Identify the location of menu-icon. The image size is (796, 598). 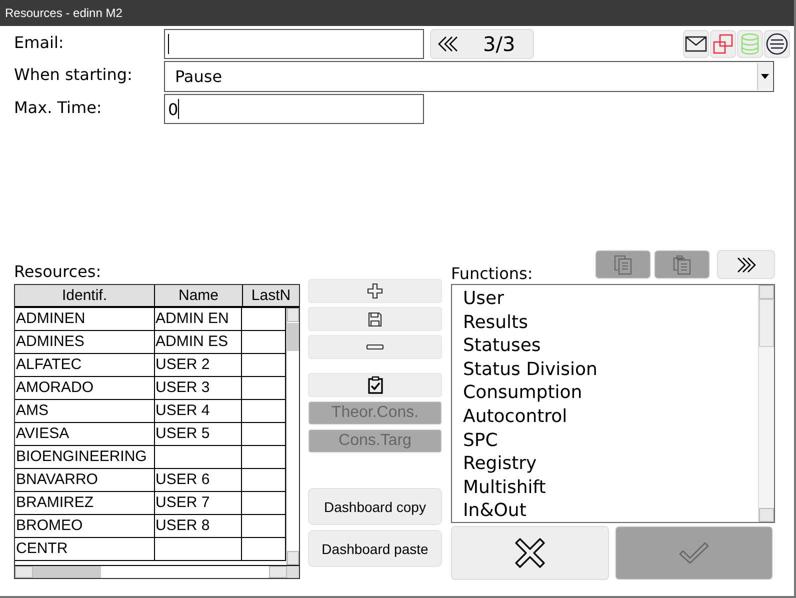
(777, 44).